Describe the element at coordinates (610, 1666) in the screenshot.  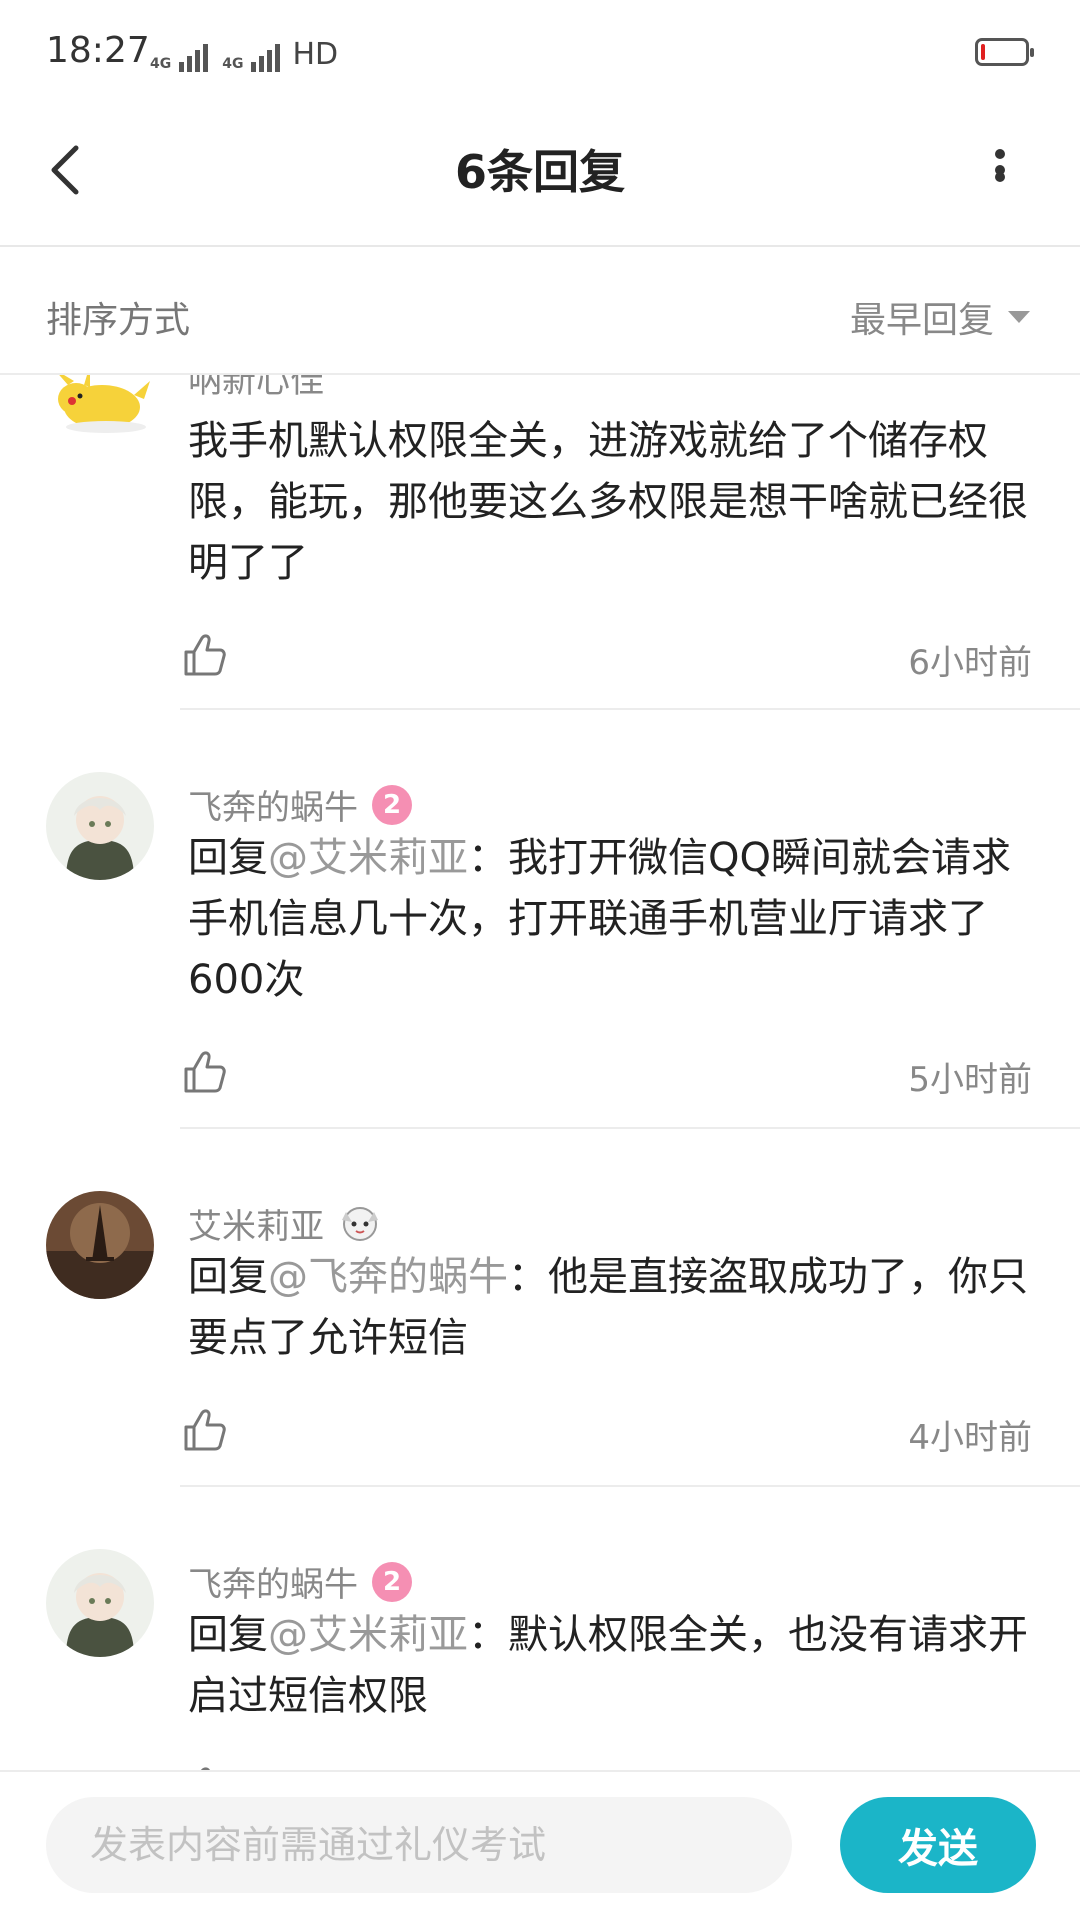
I see `comment-text: 回复@艾米莉亚：默认权限全关，也没有请求开启过短信权限` at that location.